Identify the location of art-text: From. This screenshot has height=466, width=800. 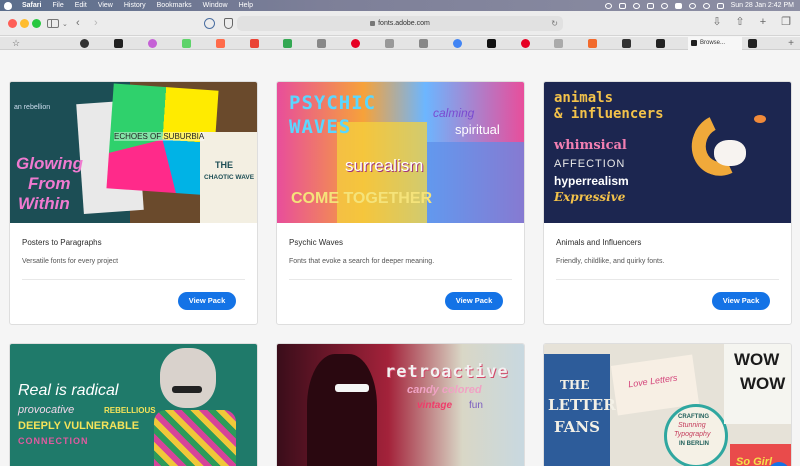
(49, 183).